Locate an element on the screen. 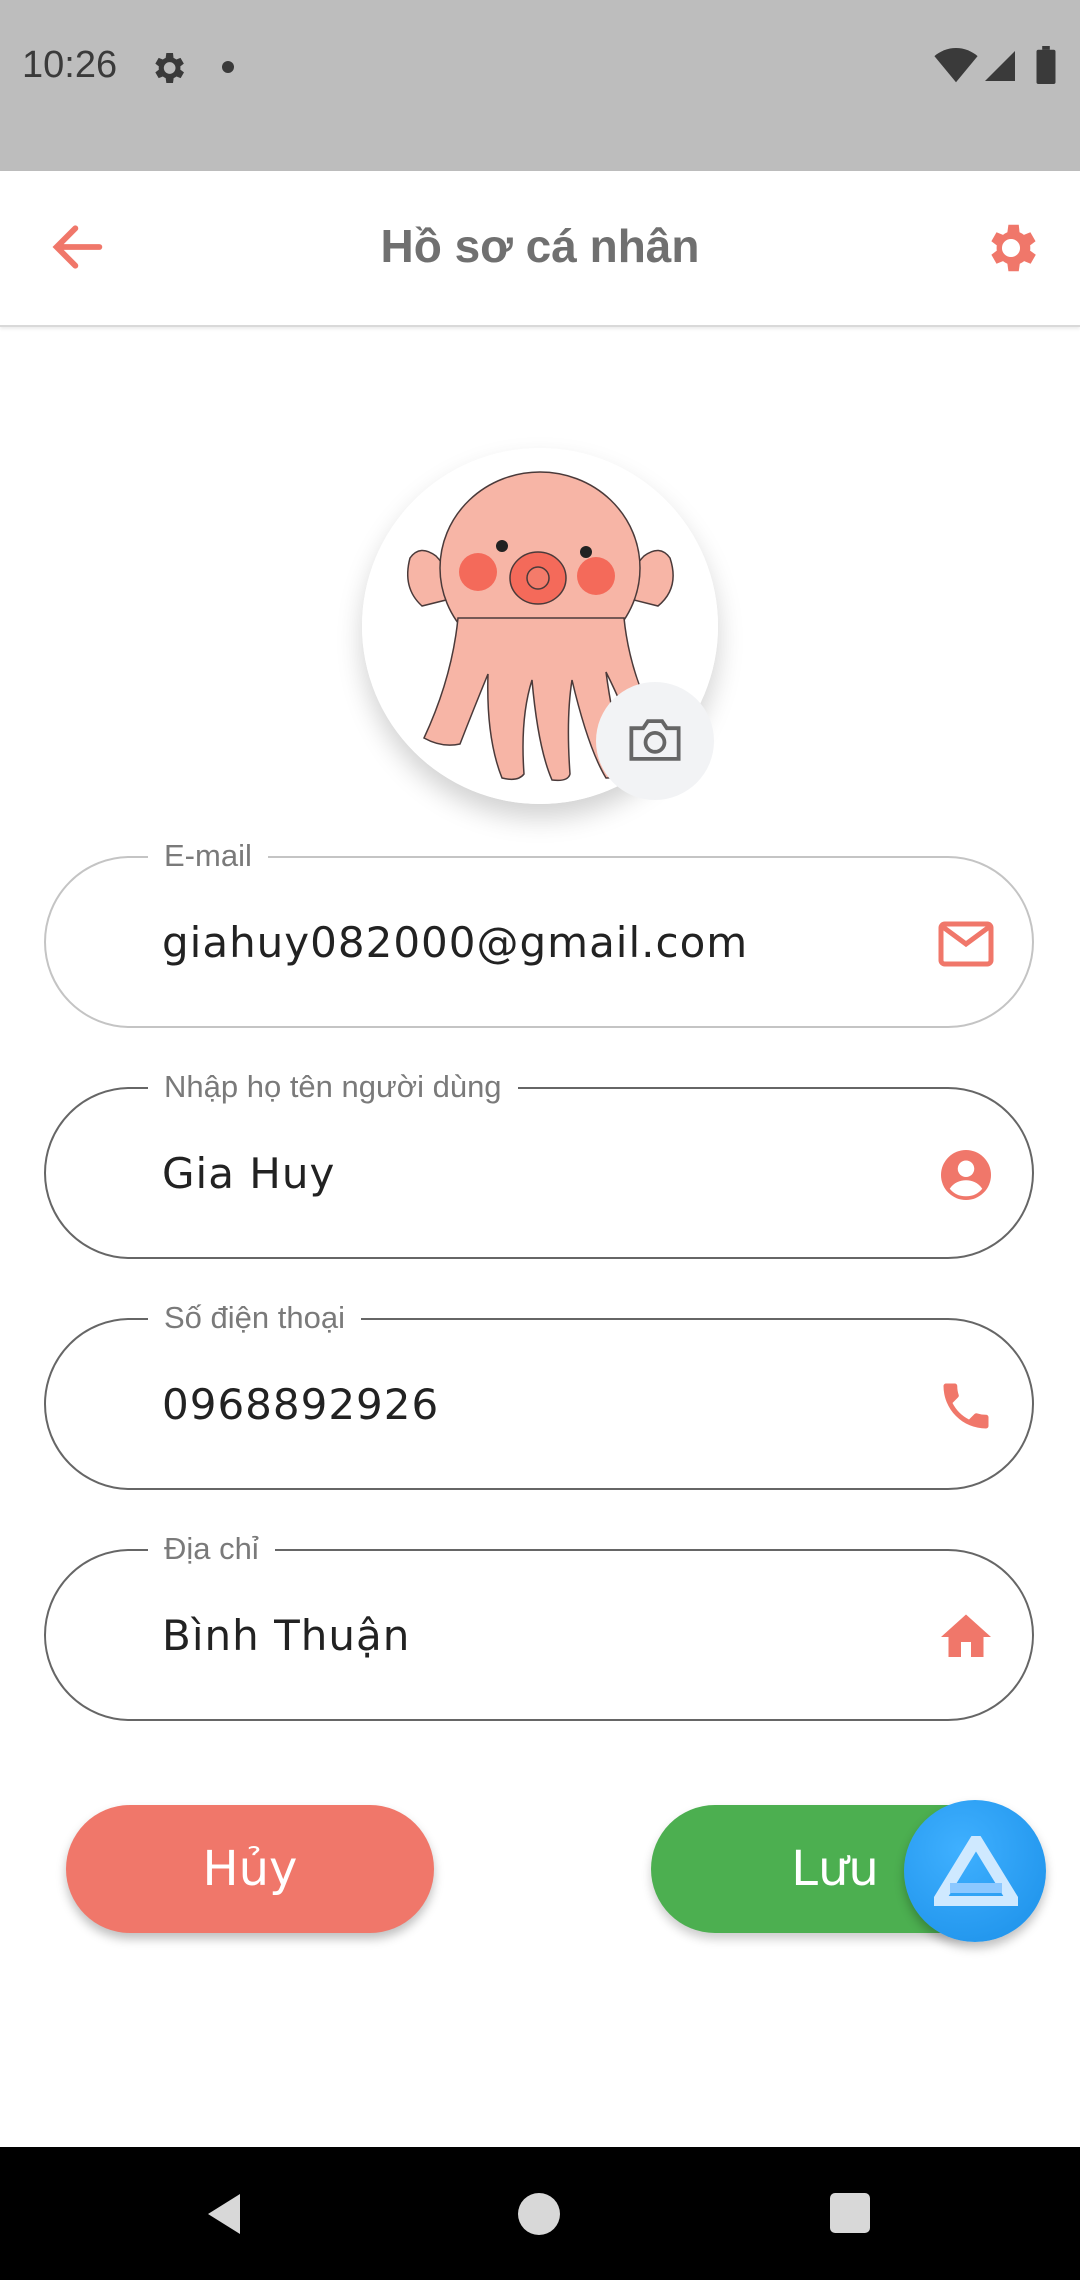 Image resolution: width=1080 pixels, height=2280 pixels. email-field: E-mail giahuy082000@gmail.com is located at coordinates (539, 931).